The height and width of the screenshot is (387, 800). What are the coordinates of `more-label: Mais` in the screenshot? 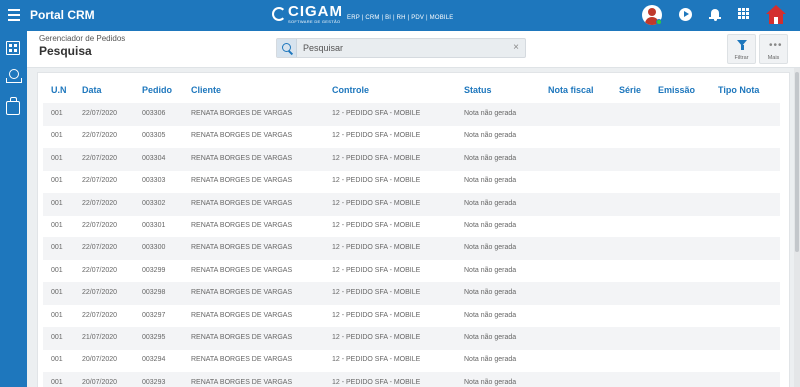 It's located at (773, 58).